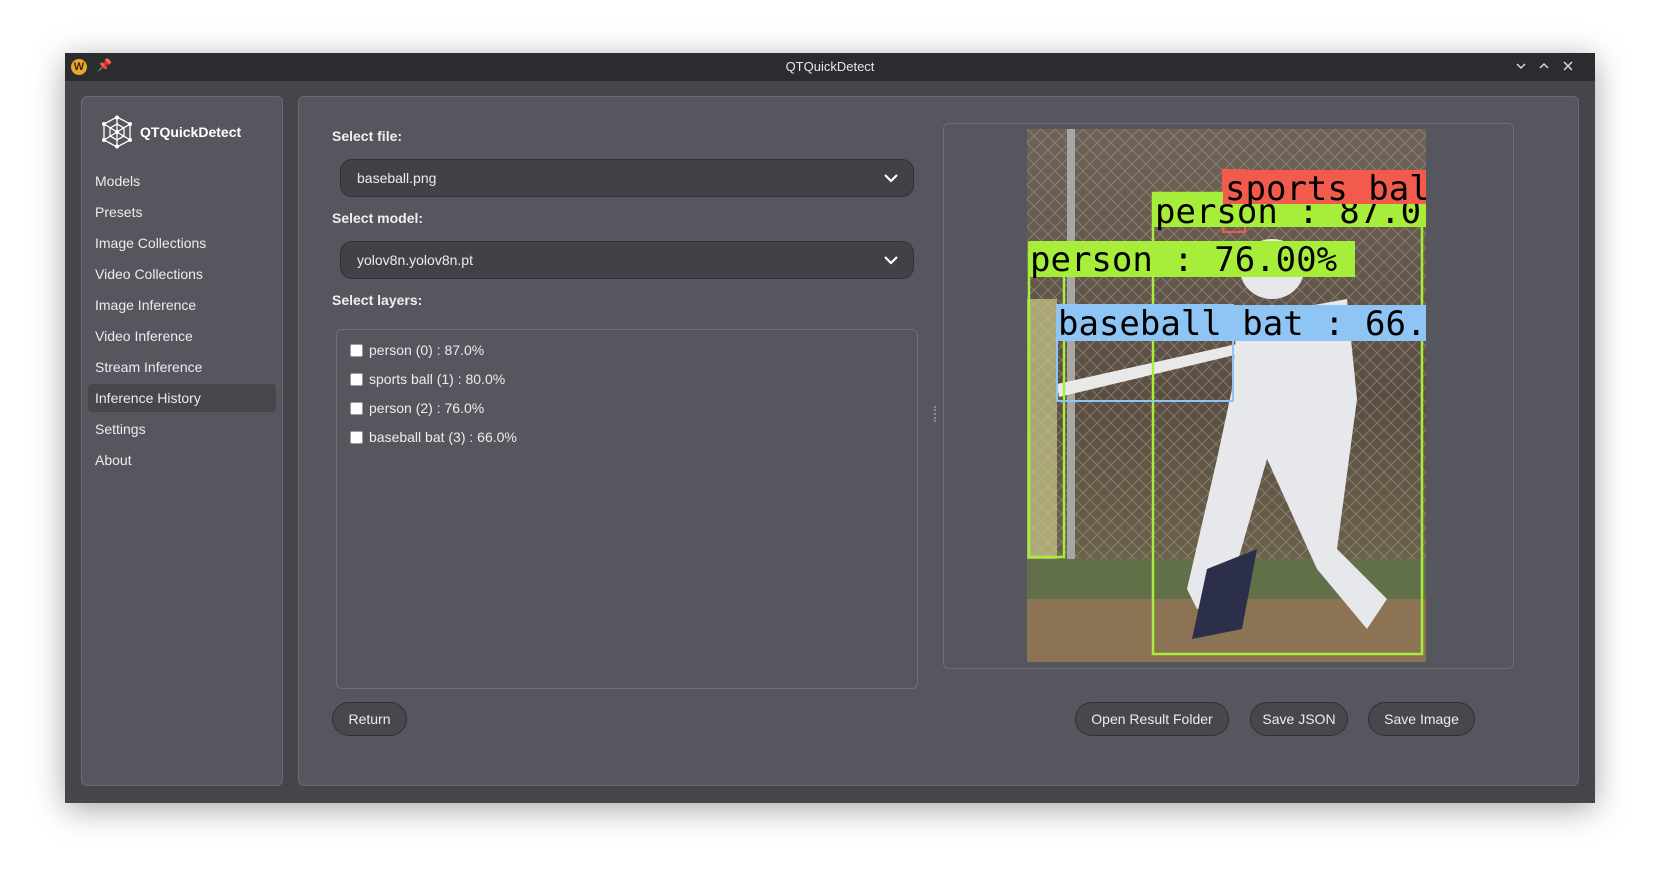  What do you see at coordinates (427, 408) in the screenshot?
I see `layer-label: person (2) : 76.0%` at bounding box center [427, 408].